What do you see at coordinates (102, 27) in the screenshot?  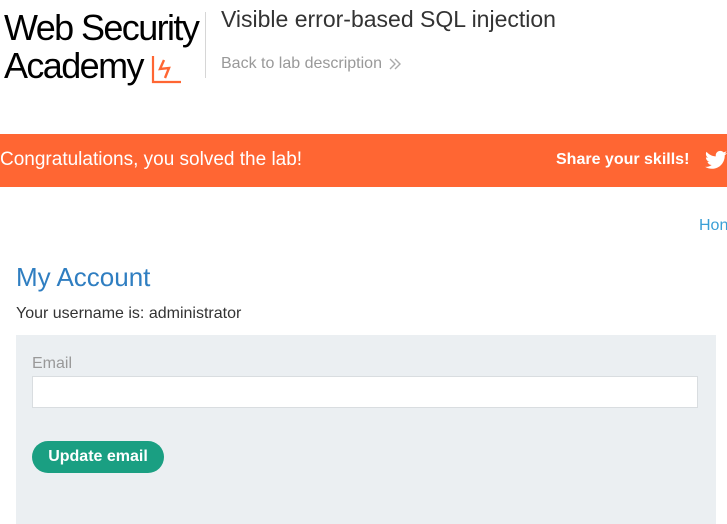 I see `logo-text-line1: Web Security` at bounding box center [102, 27].